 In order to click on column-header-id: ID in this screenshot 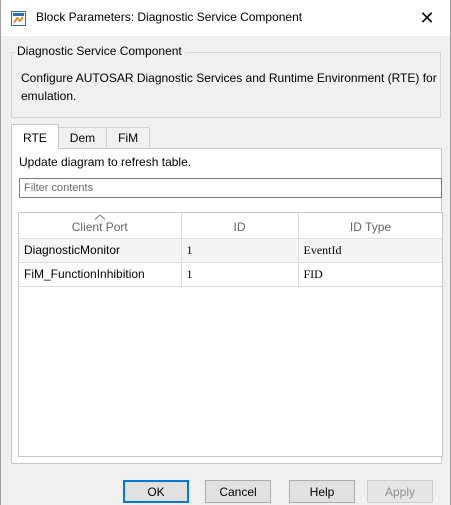, I will do `click(240, 226)`.